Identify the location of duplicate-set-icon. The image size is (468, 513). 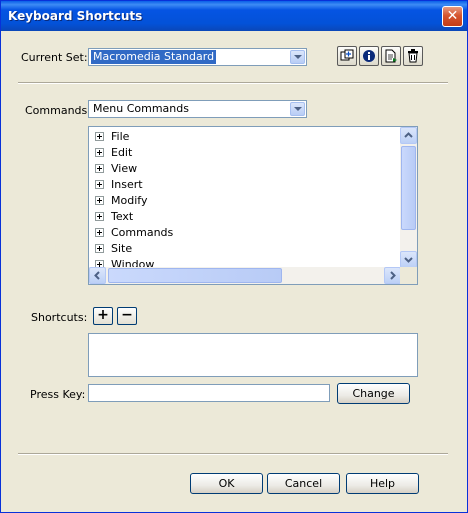
(347, 55).